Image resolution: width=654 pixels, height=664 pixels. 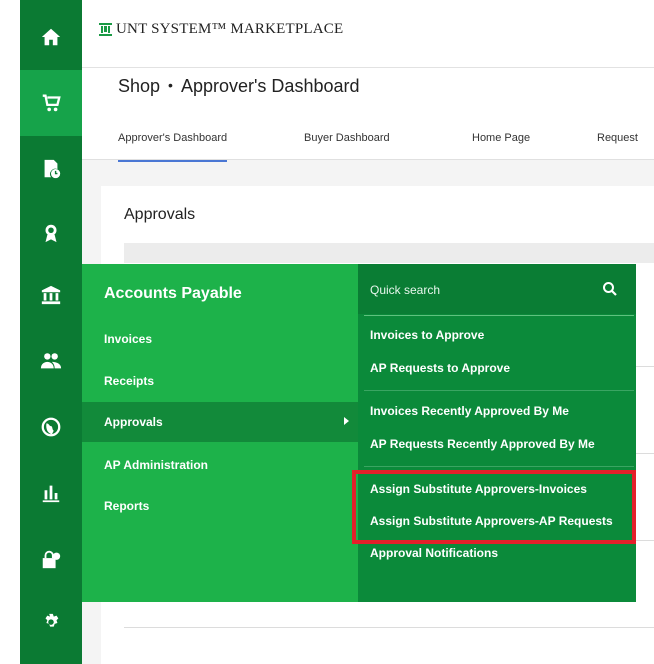 What do you see at coordinates (133, 422) in the screenshot?
I see `menu-item-approvals: Approvals` at bounding box center [133, 422].